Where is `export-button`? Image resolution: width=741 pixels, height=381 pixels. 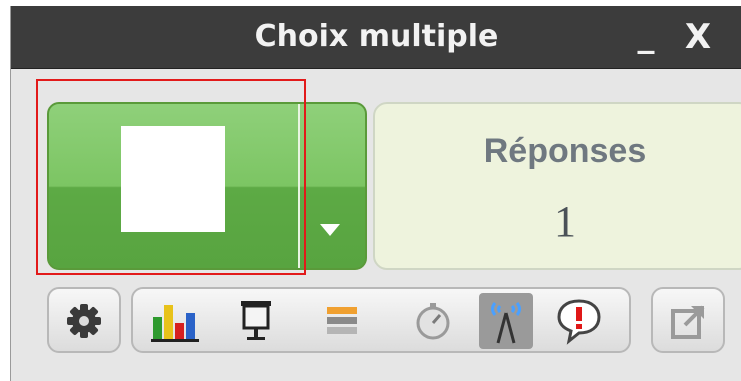
export-button is located at coordinates (688, 320).